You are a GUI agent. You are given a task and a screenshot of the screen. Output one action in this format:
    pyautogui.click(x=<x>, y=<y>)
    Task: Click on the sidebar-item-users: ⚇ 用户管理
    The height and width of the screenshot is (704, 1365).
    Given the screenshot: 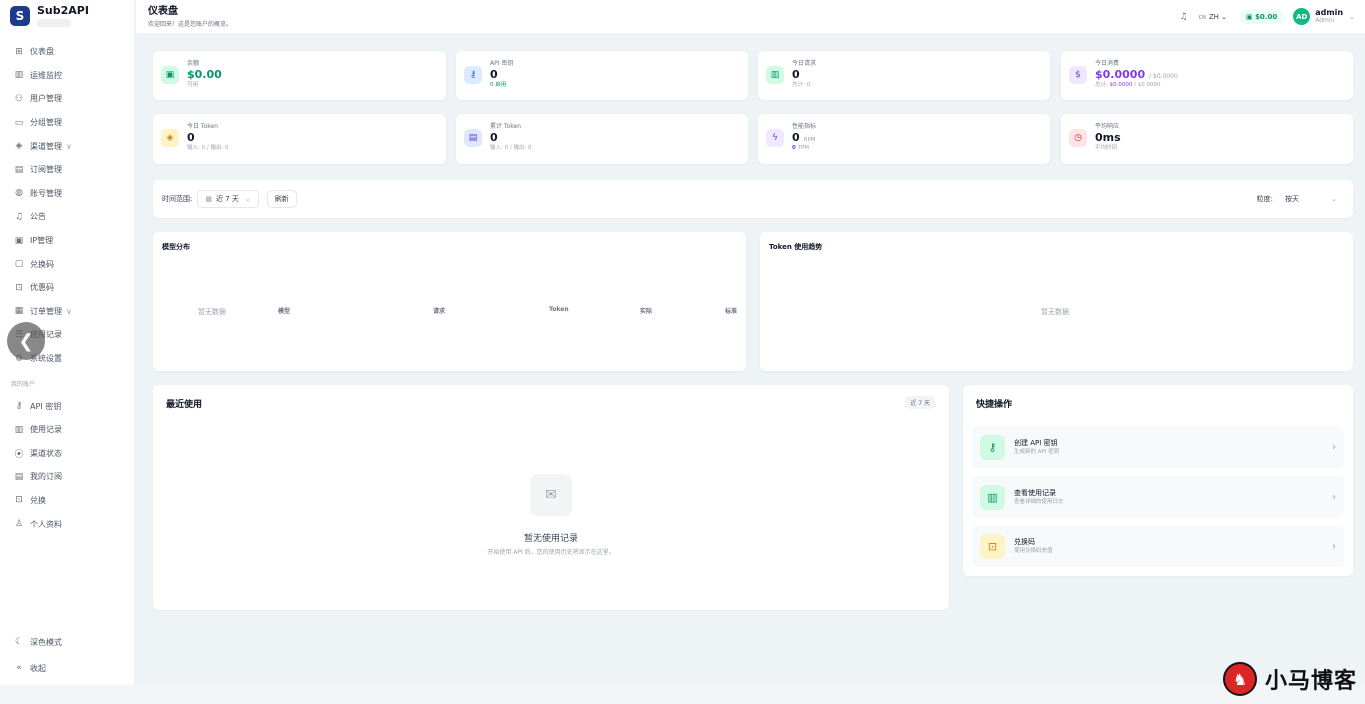 What is the action you would take?
    pyautogui.click(x=67, y=99)
    